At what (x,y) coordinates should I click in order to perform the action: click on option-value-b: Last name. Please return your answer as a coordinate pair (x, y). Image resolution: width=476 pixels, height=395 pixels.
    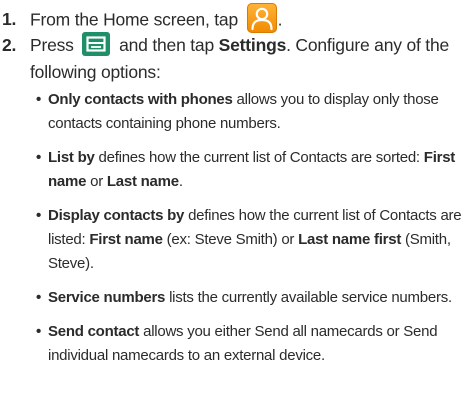
    Looking at the image, I should click on (142, 181).